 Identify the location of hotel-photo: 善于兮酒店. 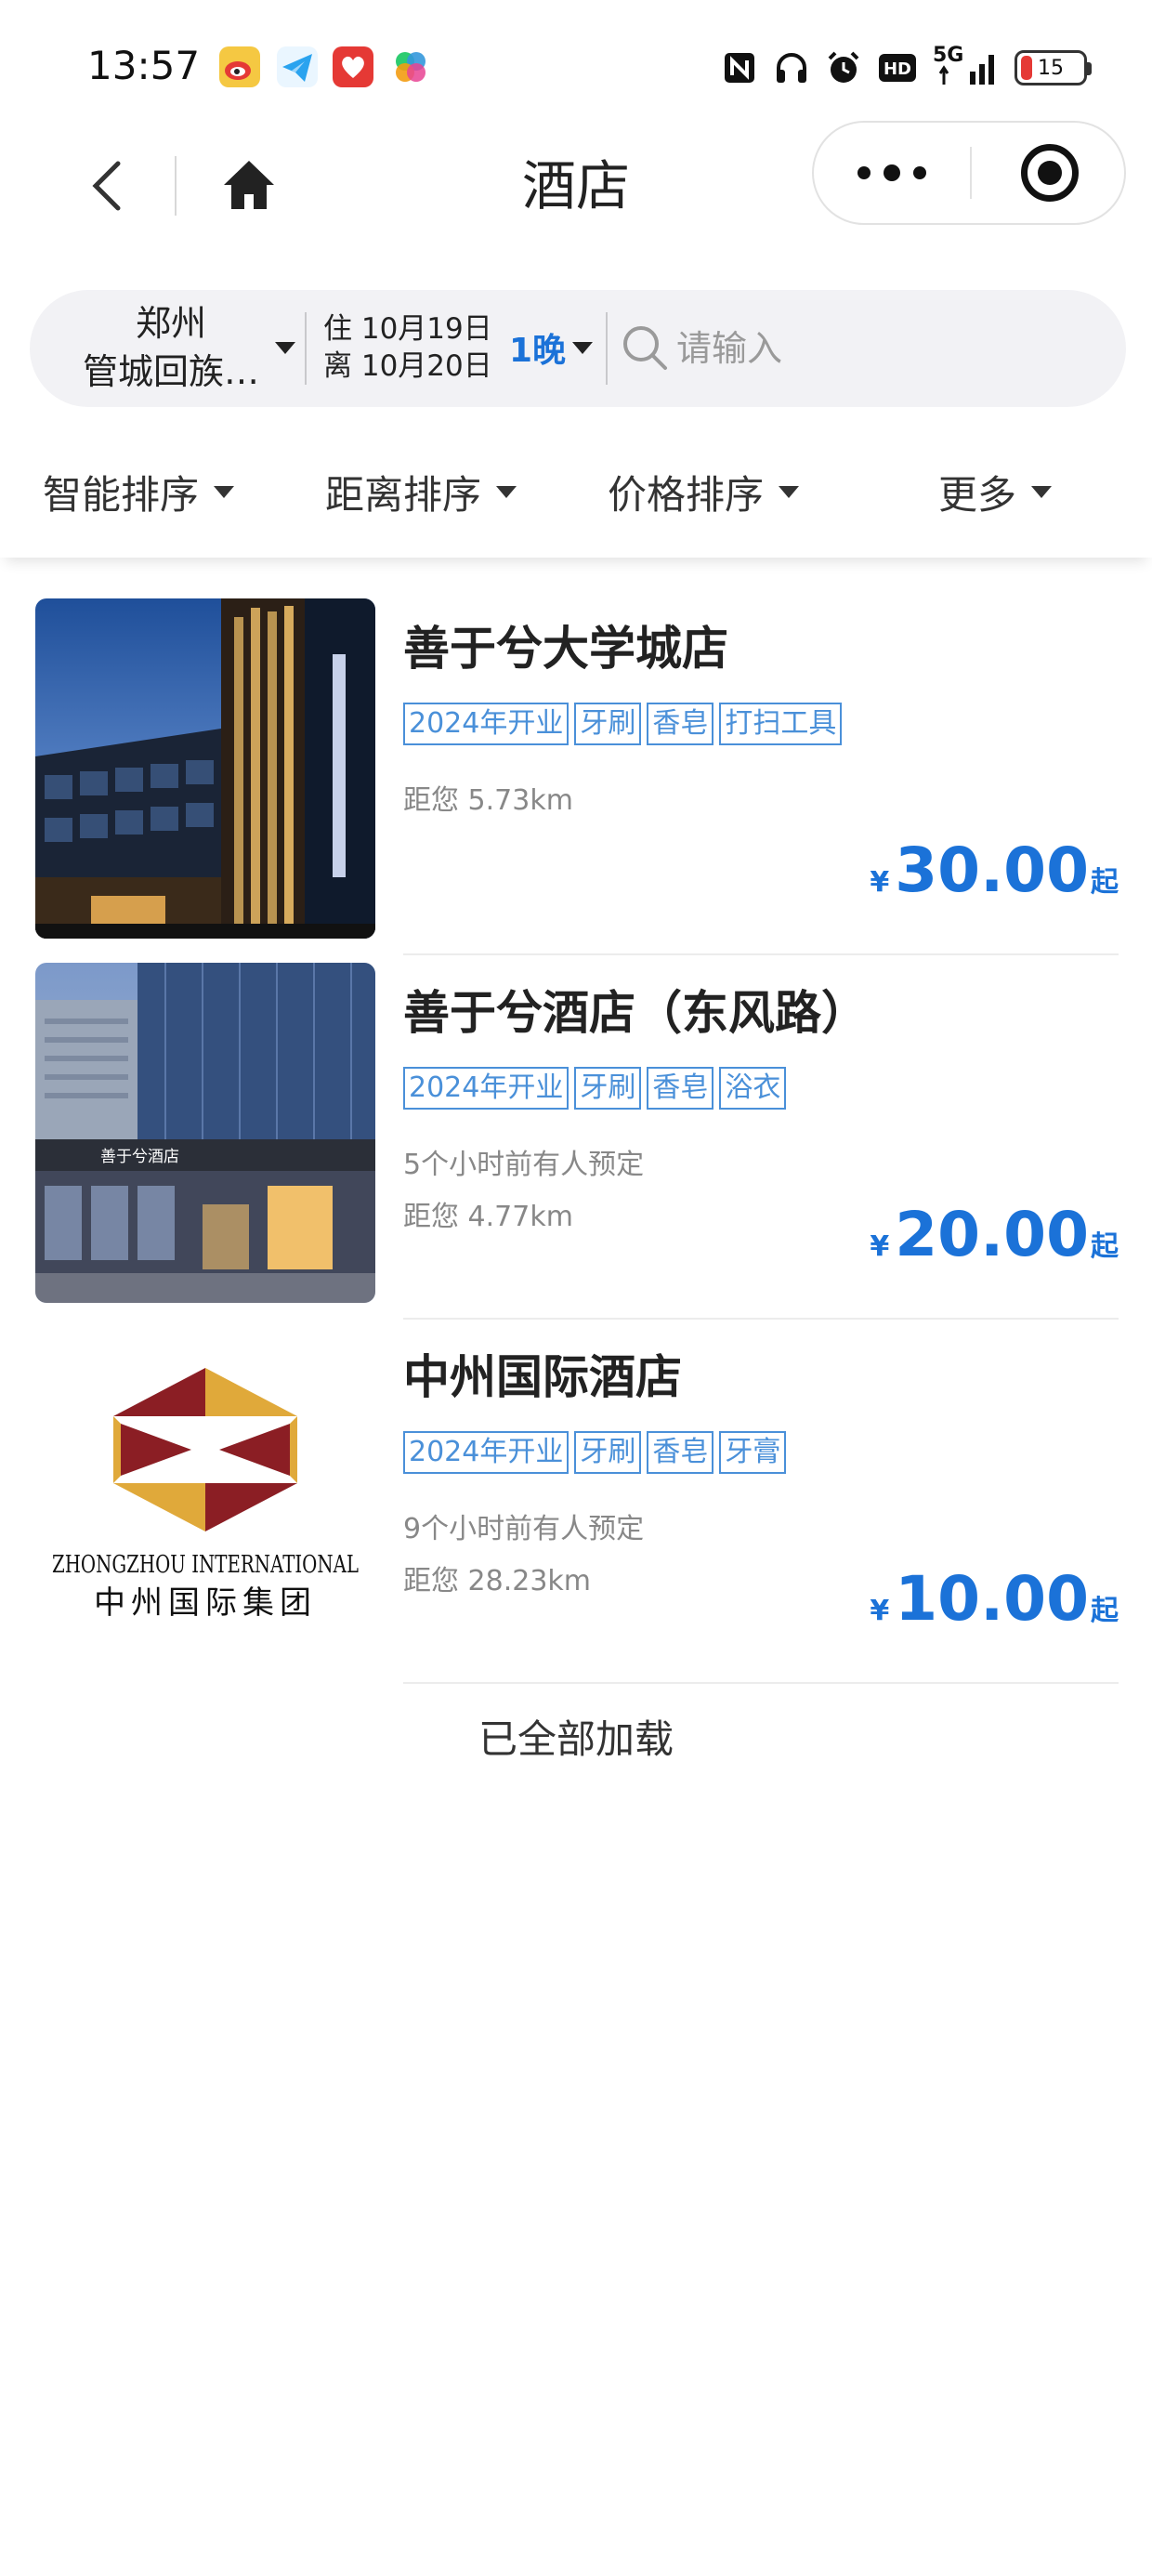
(205, 1133).